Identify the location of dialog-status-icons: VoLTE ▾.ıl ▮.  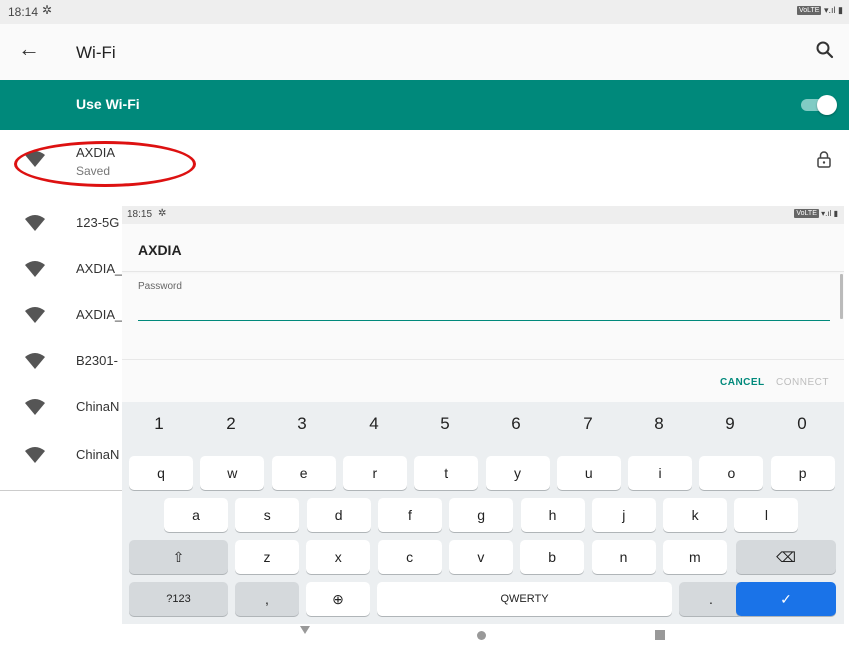
(816, 214).